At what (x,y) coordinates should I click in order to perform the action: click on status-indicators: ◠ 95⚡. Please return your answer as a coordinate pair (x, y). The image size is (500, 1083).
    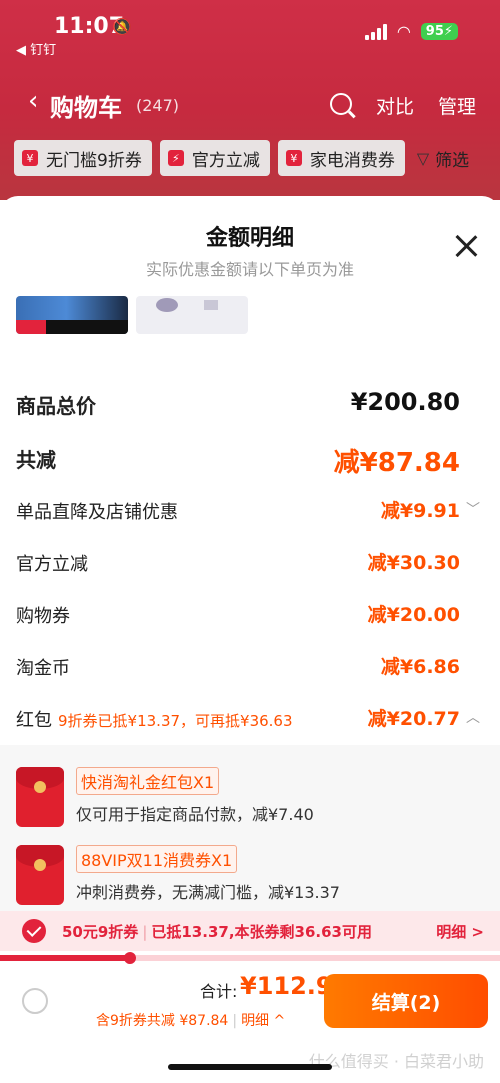
    Looking at the image, I should click on (411, 31).